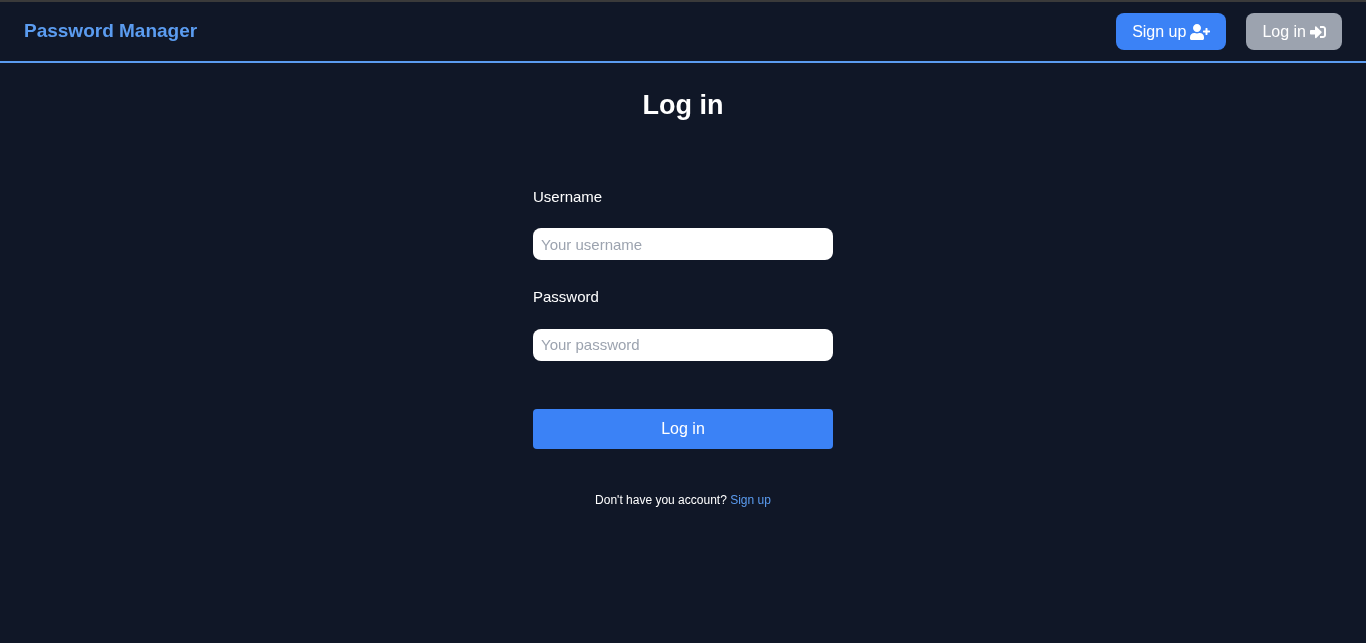 This screenshot has width=1366, height=643. What do you see at coordinates (1294, 31) in the screenshot?
I see `login-button: Log in` at bounding box center [1294, 31].